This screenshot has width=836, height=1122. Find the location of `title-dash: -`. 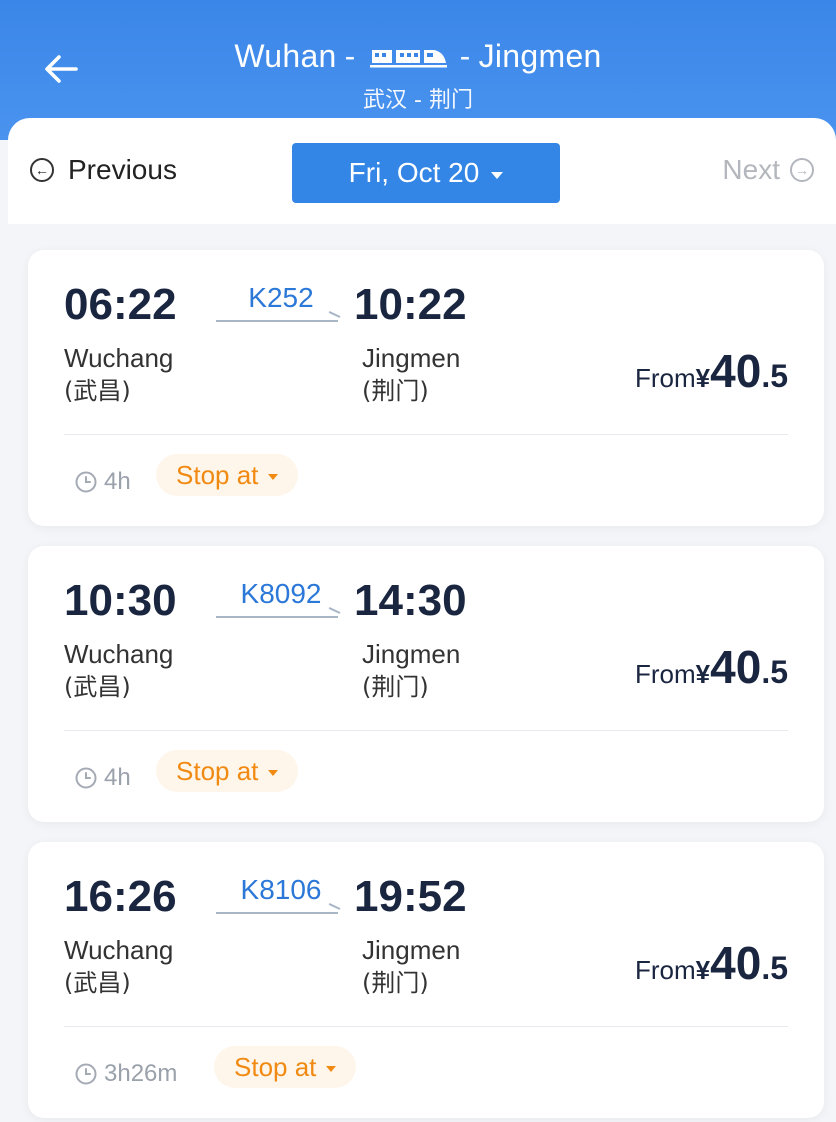

title-dash: - is located at coordinates (350, 55).